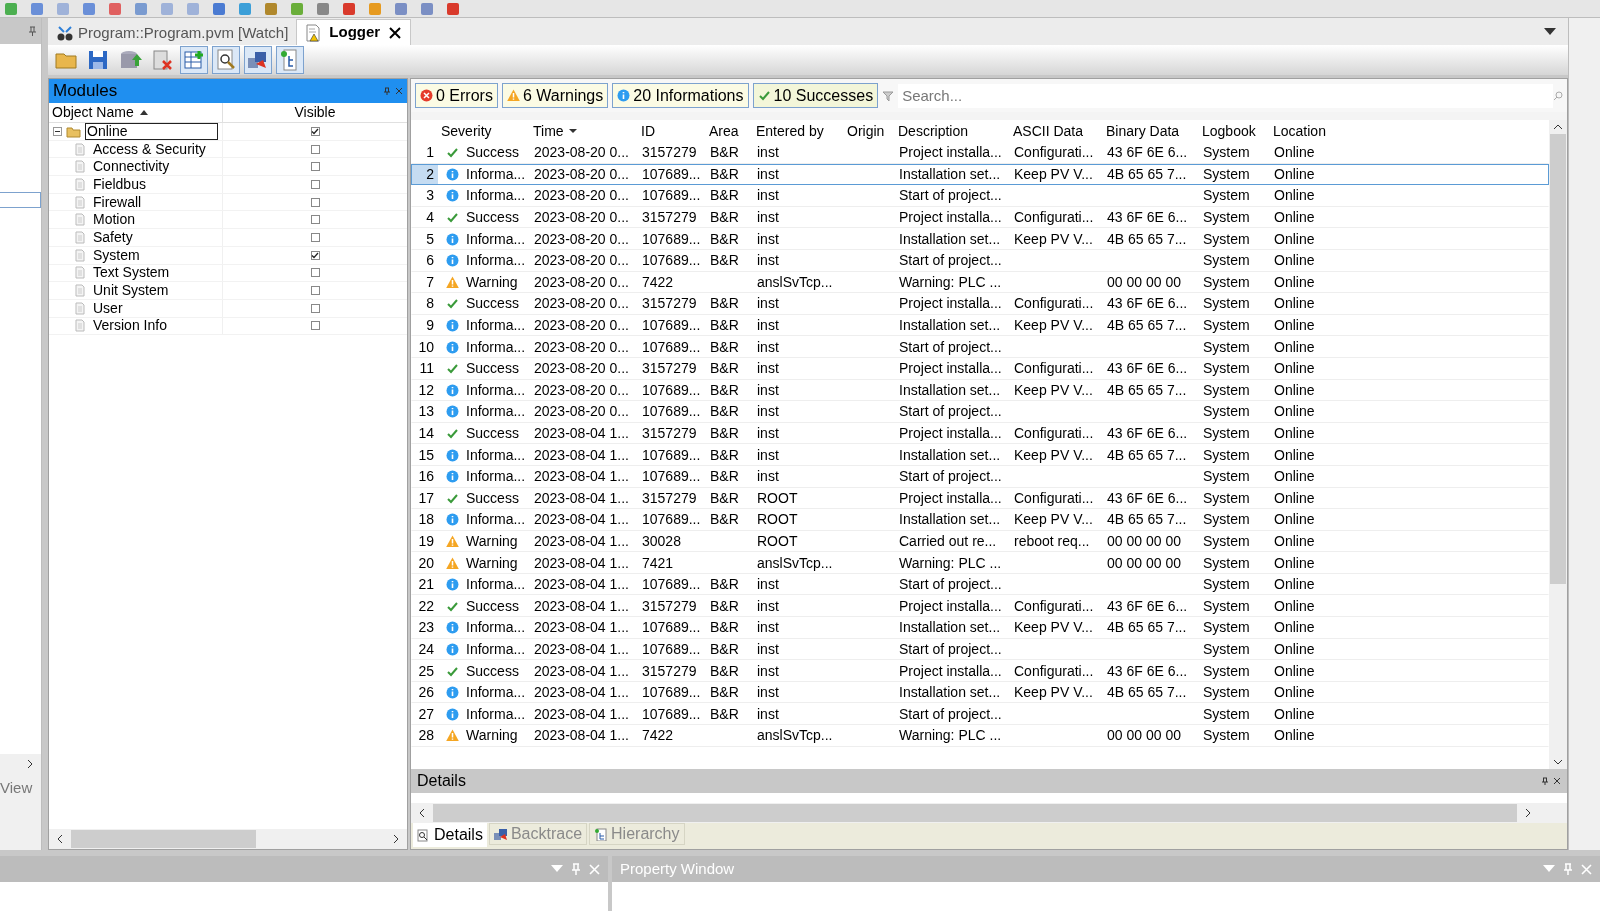 The width and height of the screenshot is (1600, 911). What do you see at coordinates (980, 196) in the screenshot?
I see `table-row: 3 Informa... 2023-08-20 0... 107689... B&R inst Start of project... System Online` at bounding box center [980, 196].